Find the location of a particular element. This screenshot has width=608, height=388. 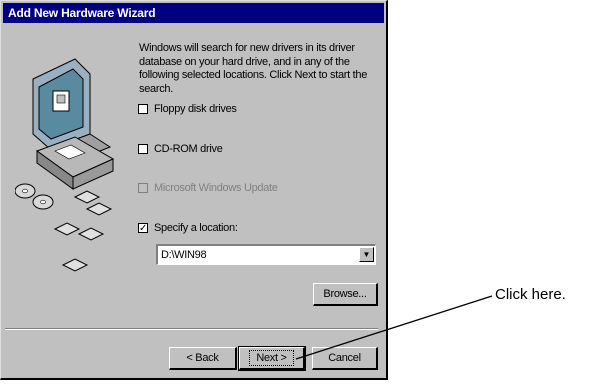

callout-label: Click here. is located at coordinates (530, 294).